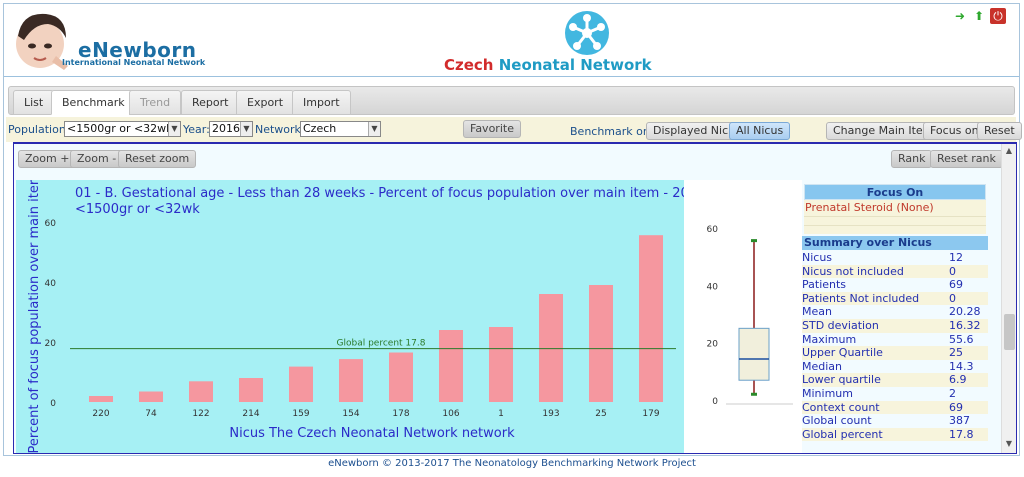  What do you see at coordinates (47, 159) in the screenshot?
I see `zoom-in-button: Zoom +` at bounding box center [47, 159].